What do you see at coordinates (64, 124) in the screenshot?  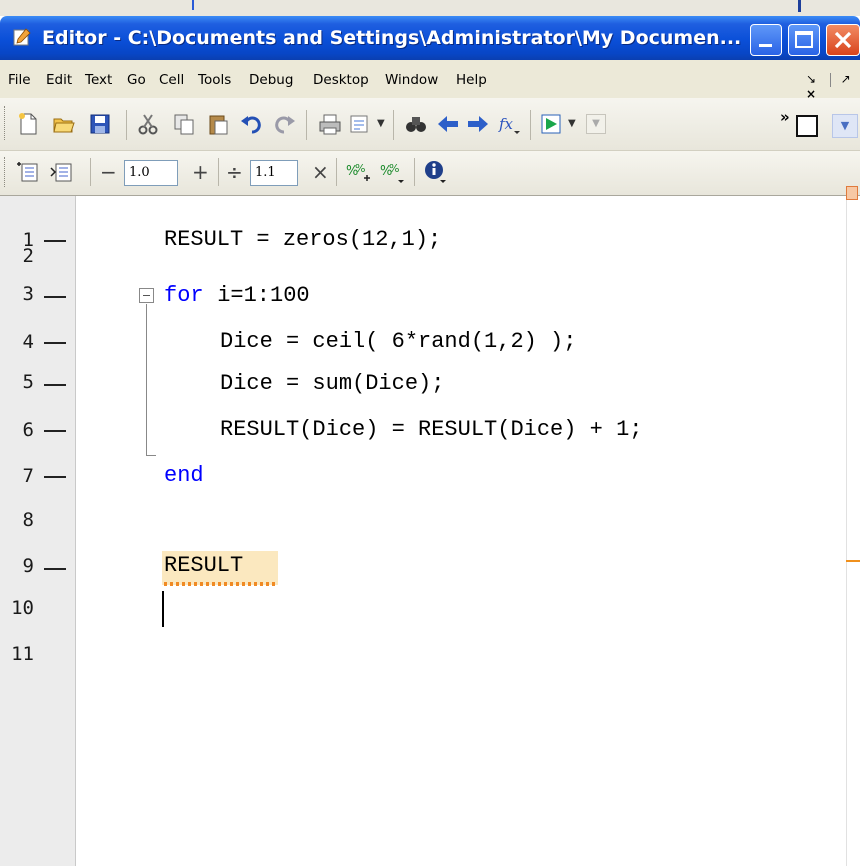 I see `open-folder-icon` at bounding box center [64, 124].